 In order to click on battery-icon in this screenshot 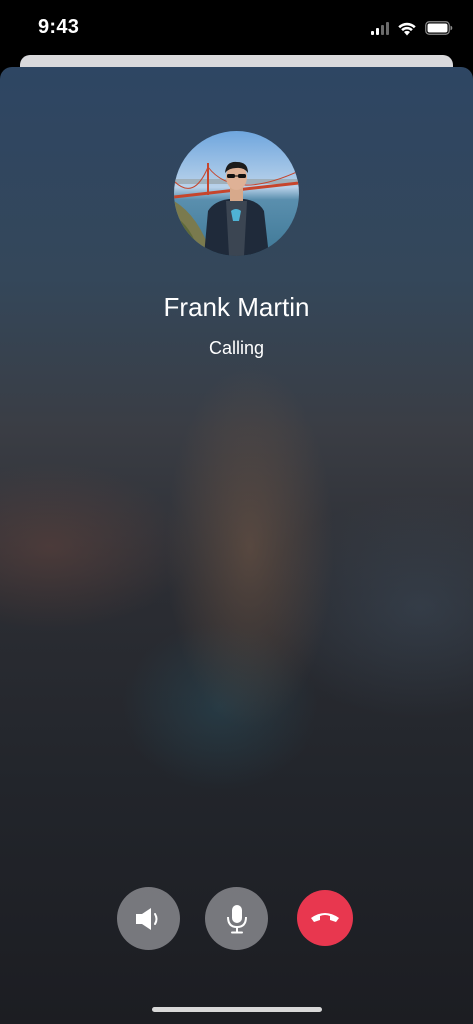, I will do `click(439, 28)`.